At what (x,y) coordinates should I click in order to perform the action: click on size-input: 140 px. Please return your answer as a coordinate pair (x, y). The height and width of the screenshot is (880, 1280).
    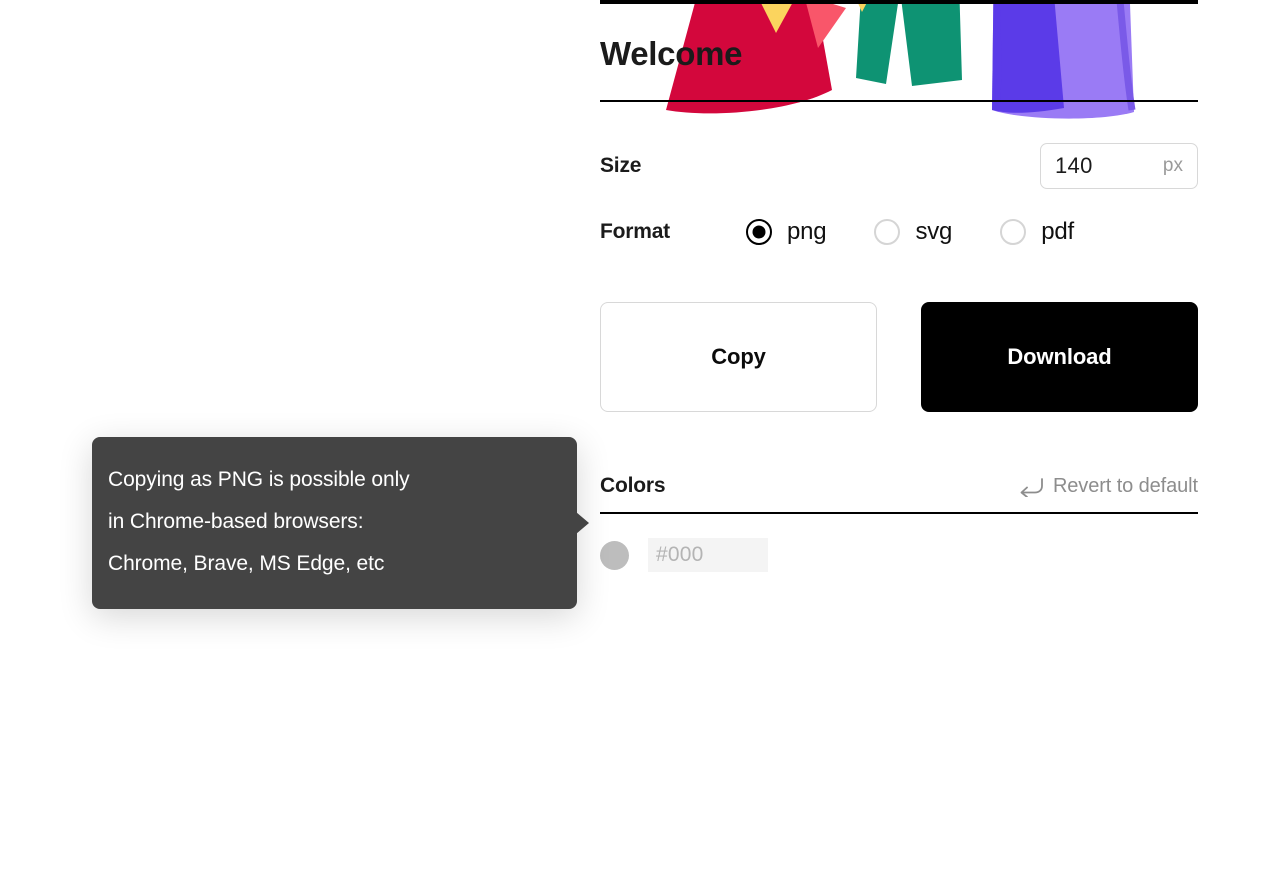
    Looking at the image, I should click on (1119, 166).